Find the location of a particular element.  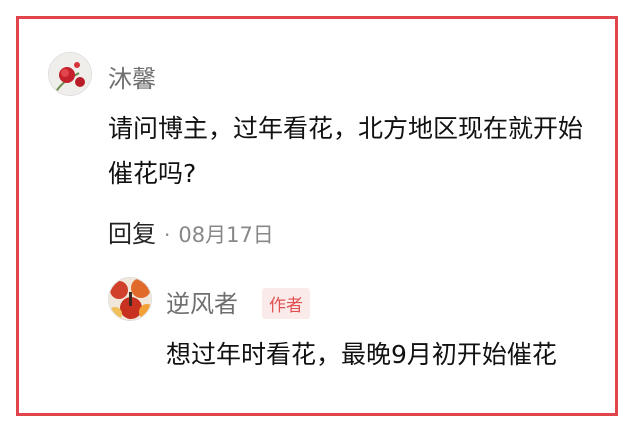

reply-author-avatar is located at coordinates (130, 299).